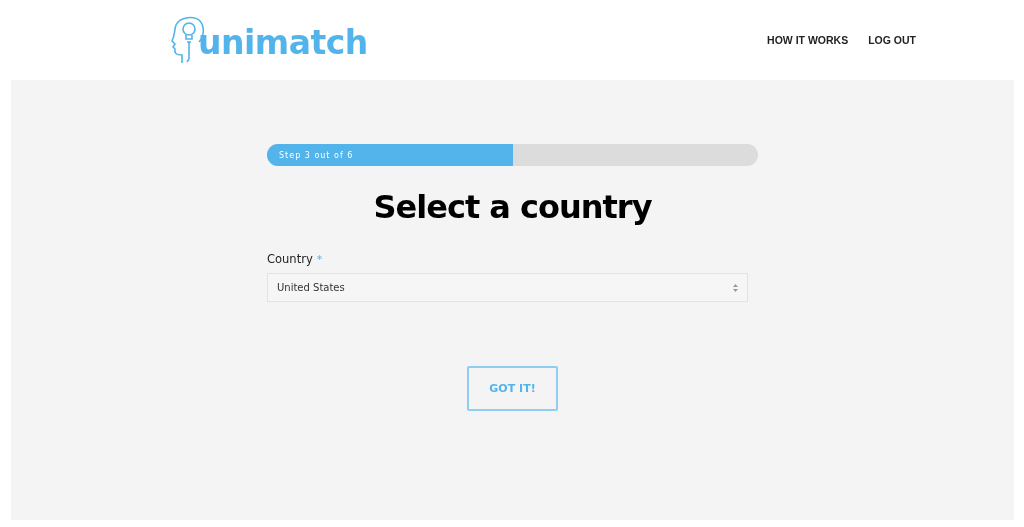 The height and width of the screenshot is (527, 1024). Describe the element at coordinates (507, 287) in the screenshot. I see `country-select: United States` at that location.